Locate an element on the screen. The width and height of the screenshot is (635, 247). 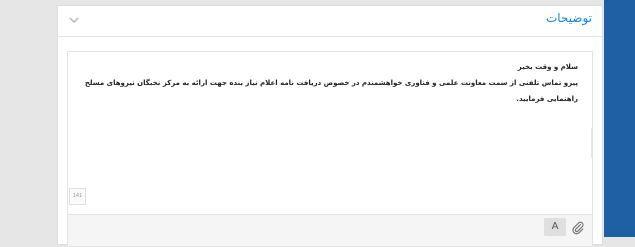
character-counter: 141 is located at coordinates (77, 196).